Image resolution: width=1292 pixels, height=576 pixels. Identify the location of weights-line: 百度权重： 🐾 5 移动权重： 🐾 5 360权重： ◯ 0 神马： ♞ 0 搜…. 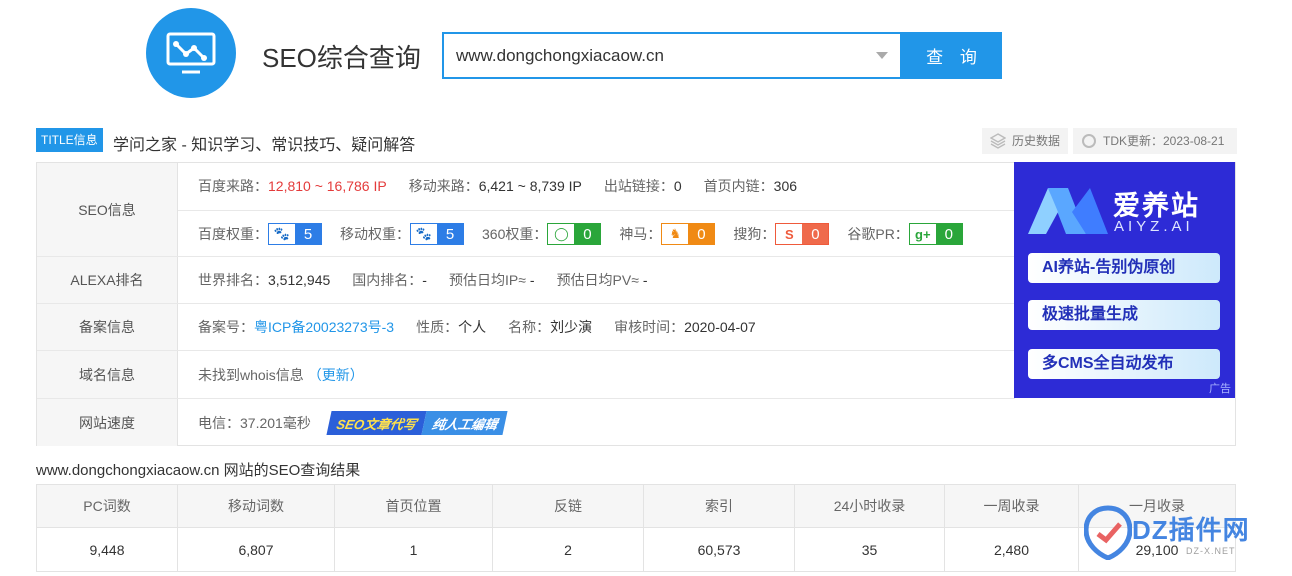
(589, 234).